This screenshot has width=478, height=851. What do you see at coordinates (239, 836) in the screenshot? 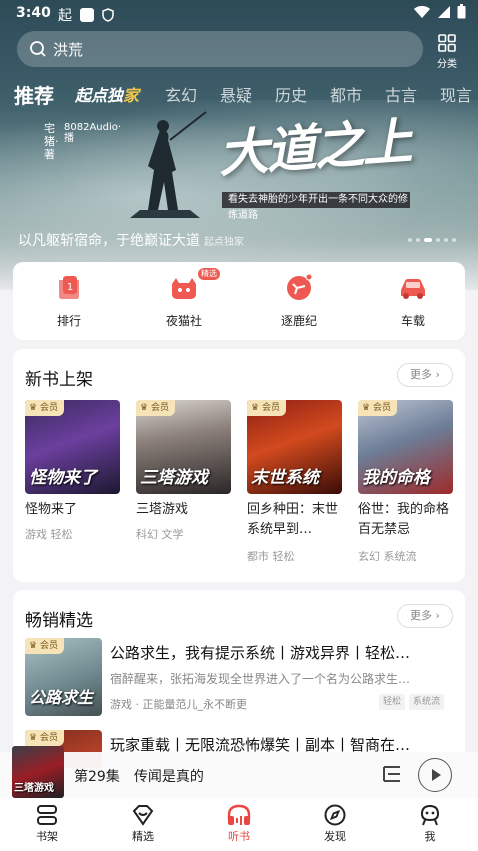
I see `nav-label: 听书` at bounding box center [239, 836].